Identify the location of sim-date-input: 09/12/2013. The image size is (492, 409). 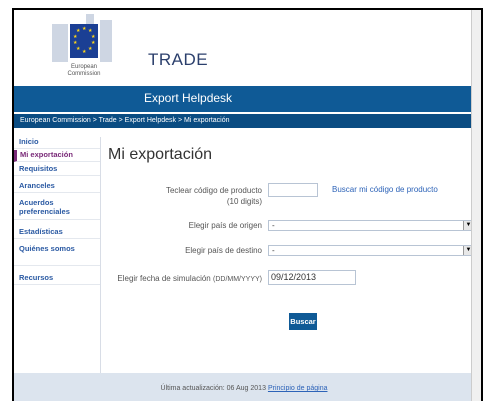
(312, 277).